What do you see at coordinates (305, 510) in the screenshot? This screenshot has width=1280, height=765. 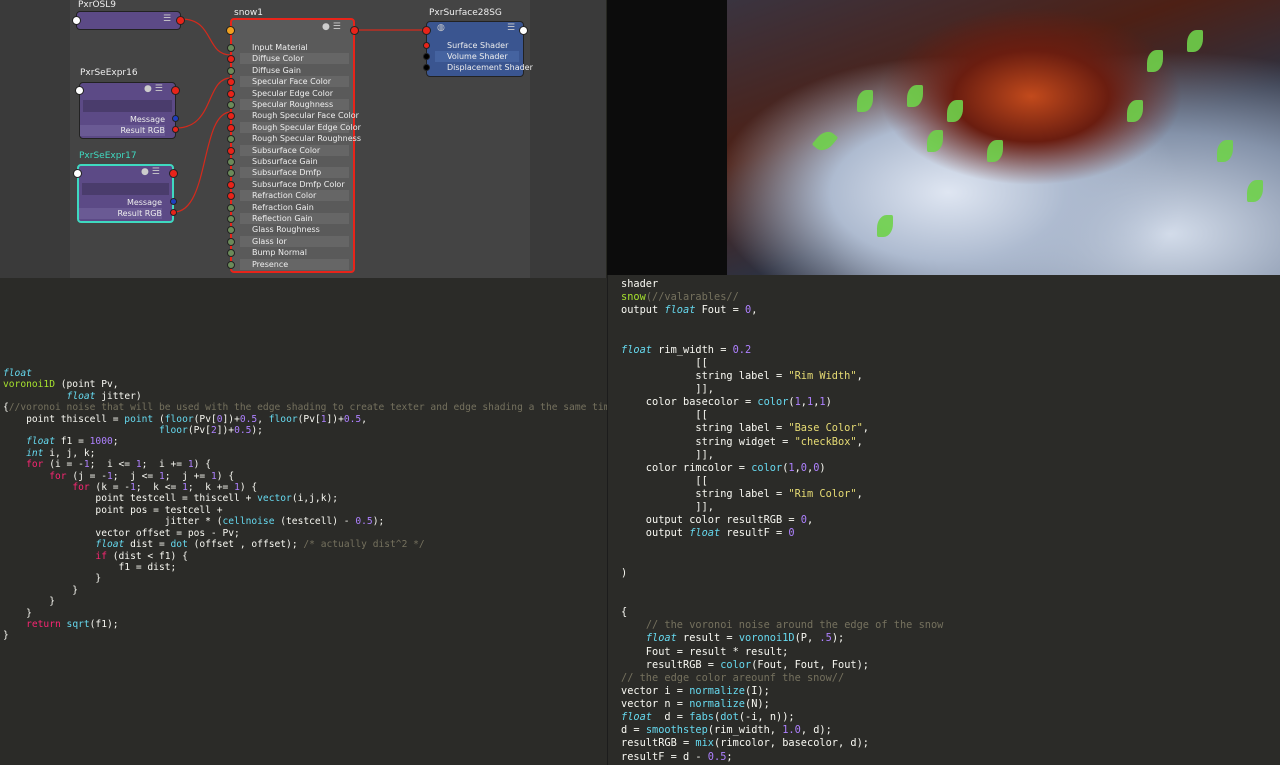 I see `code-line: point pos = testcell +` at bounding box center [305, 510].